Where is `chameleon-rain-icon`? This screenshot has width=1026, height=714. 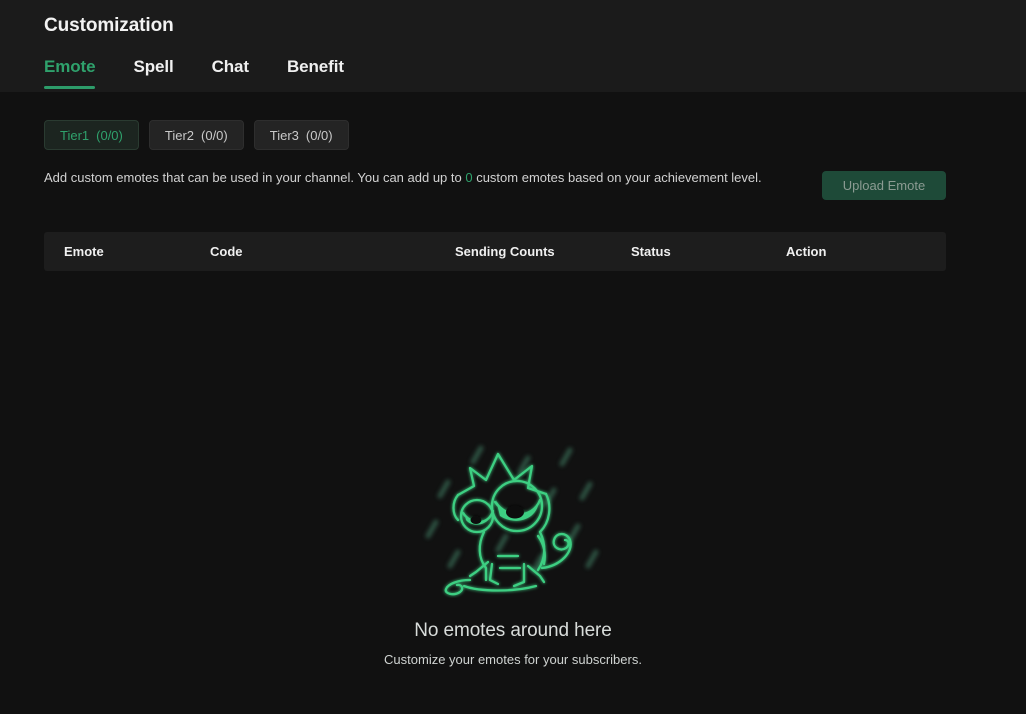
chameleon-rain-icon is located at coordinates (512, 520).